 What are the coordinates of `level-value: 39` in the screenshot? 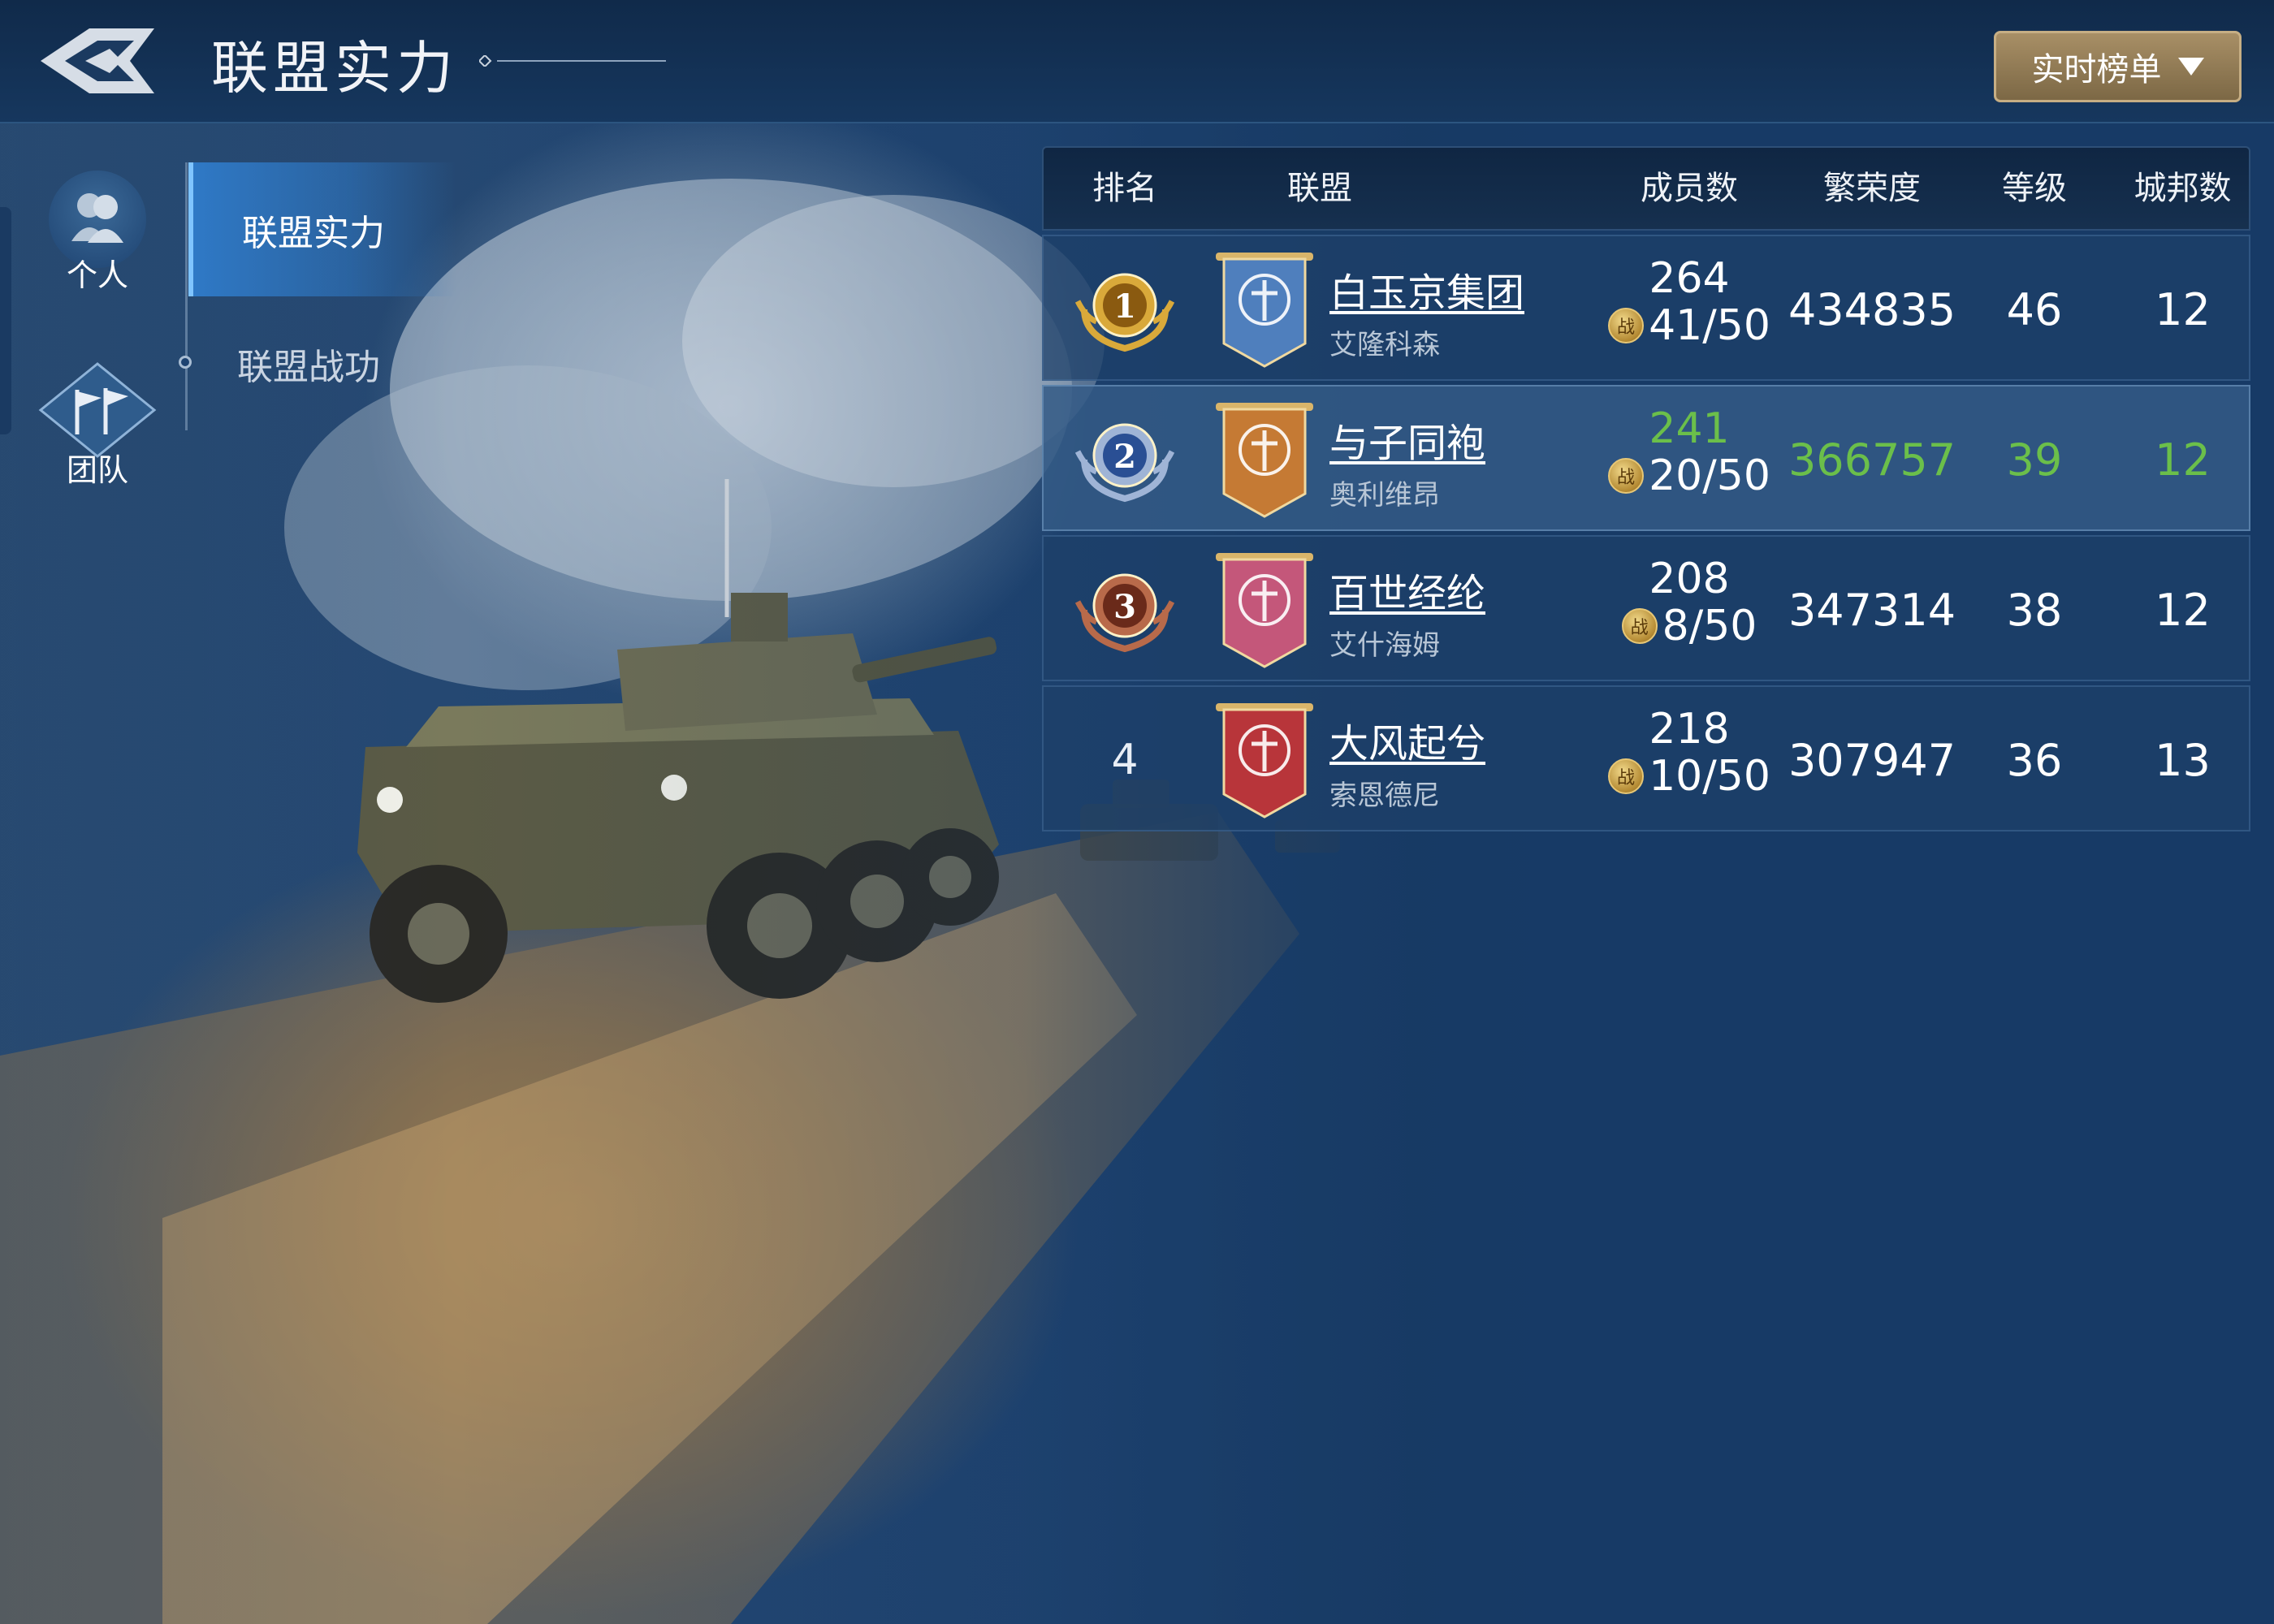 It's located at (2035, 460).